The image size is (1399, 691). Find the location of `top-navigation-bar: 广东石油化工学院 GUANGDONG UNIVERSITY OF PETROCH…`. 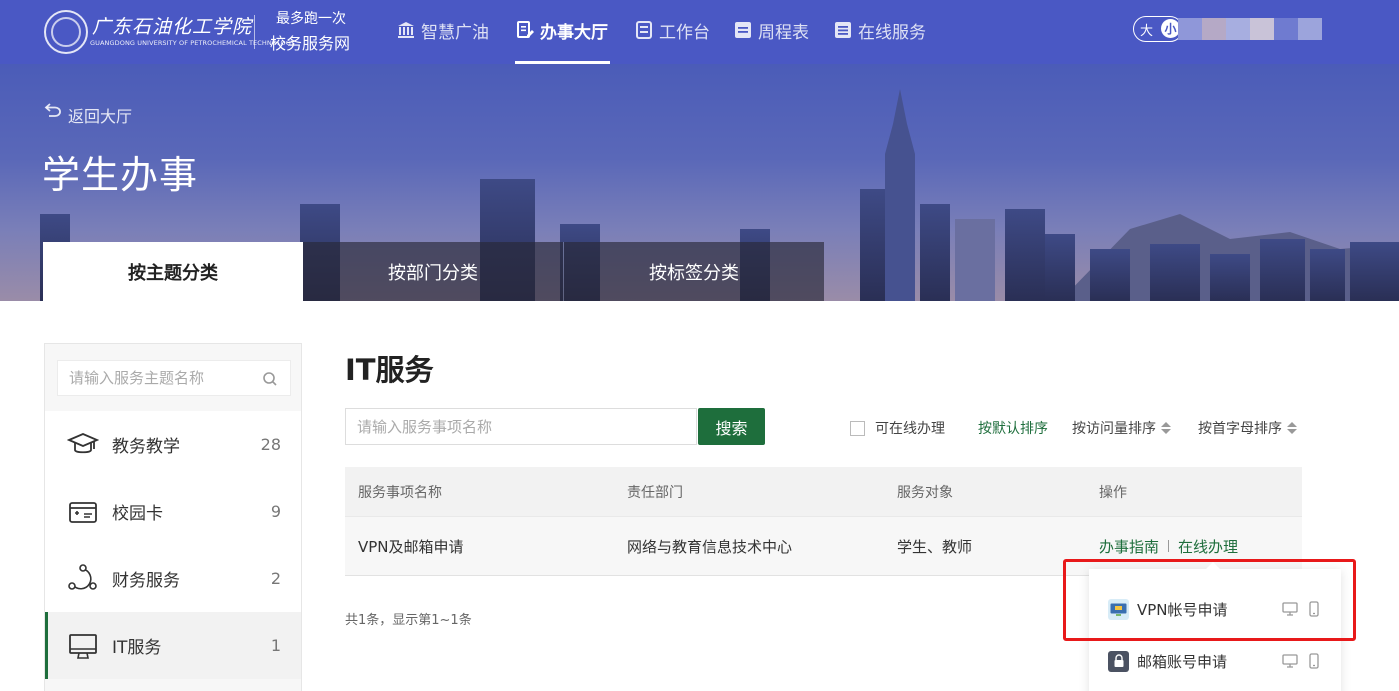

top-navigation-bar: 广东石油化工学院 GUANGDONG UNIVERSITY OF PETROCH… is located at coordinates (699, 32).